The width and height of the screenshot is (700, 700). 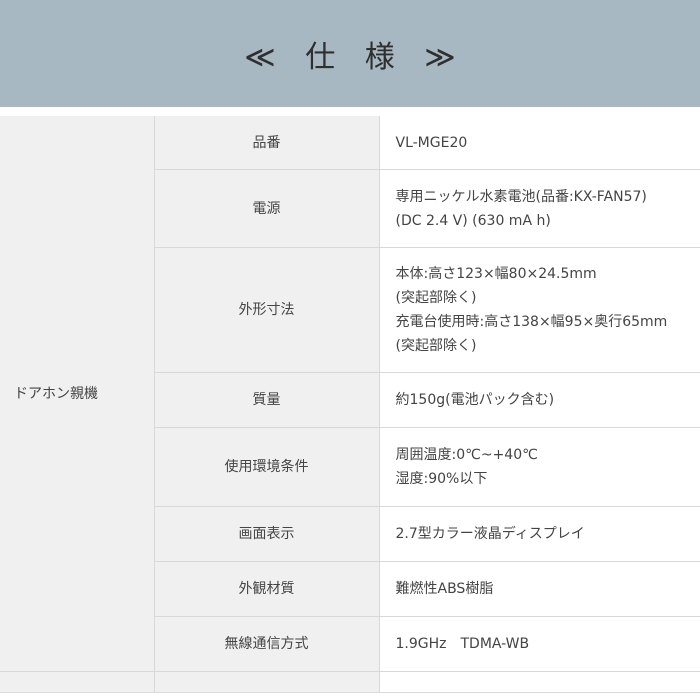 I want to click on spec-value-model: VL-MGE20, so click(x=539, y=143).